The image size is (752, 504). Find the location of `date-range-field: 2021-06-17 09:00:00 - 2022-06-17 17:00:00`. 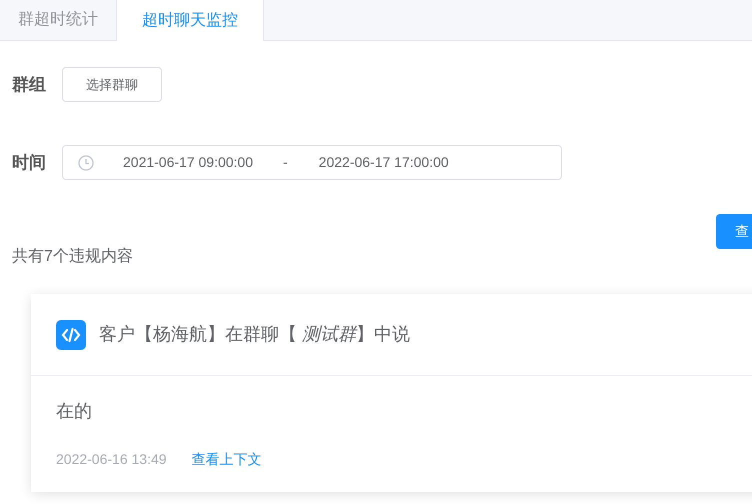

date-range-field: 2021-06-17 09:00:00 - 2022-06-17 17:00:00 is located at coordinates (312, 162).